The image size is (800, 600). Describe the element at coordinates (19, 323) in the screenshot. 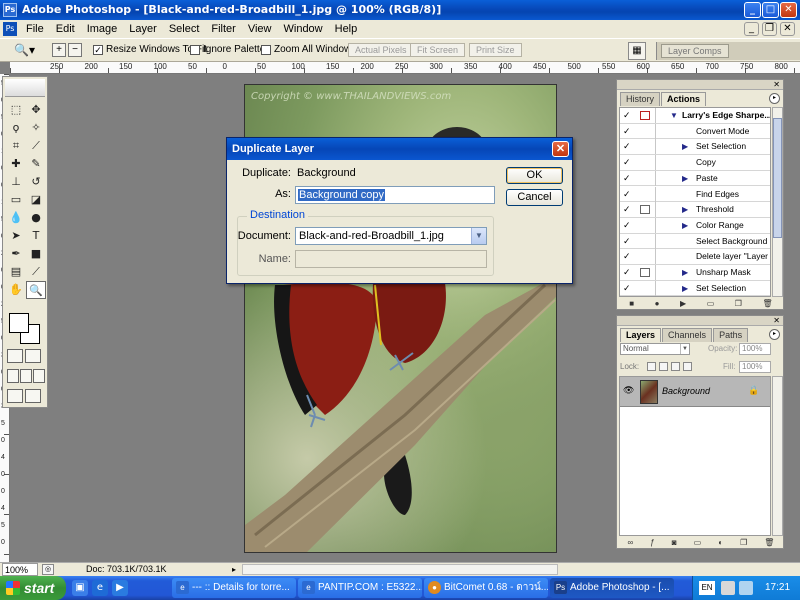

I see `foreground-color-swatch` at that location.